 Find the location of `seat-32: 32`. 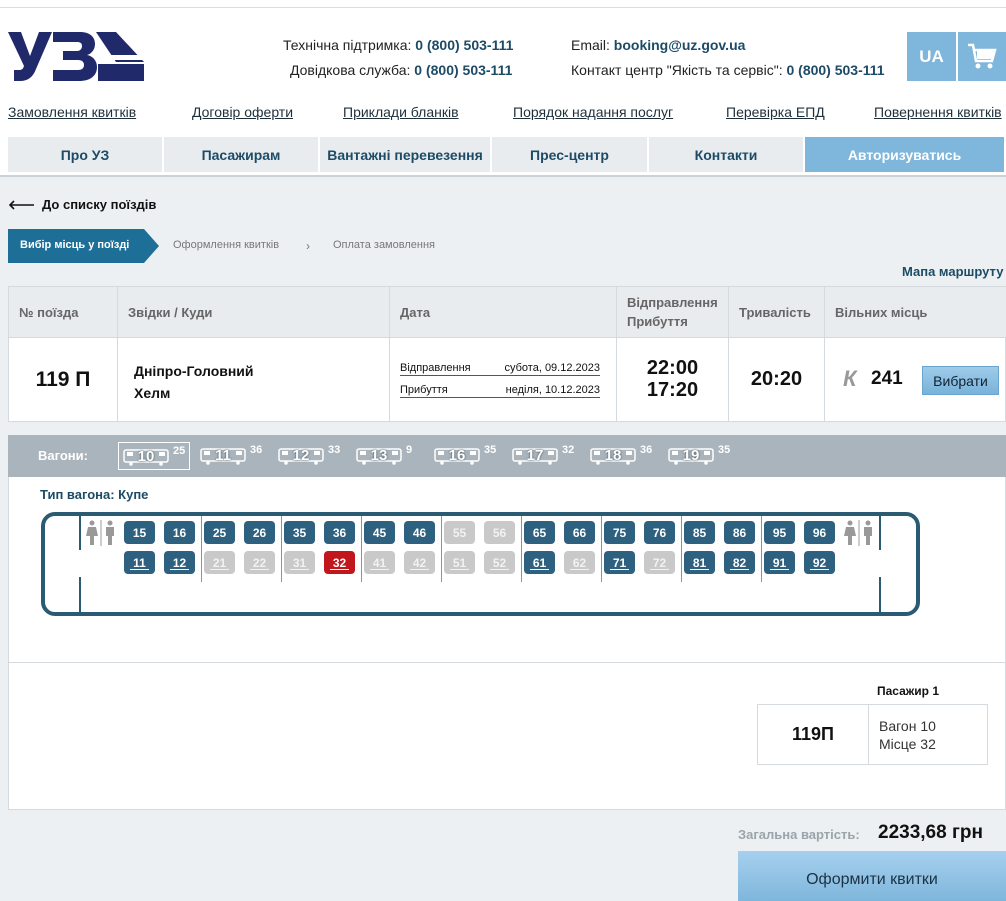

seat-32: 32 is located at coordinates (339, 562).